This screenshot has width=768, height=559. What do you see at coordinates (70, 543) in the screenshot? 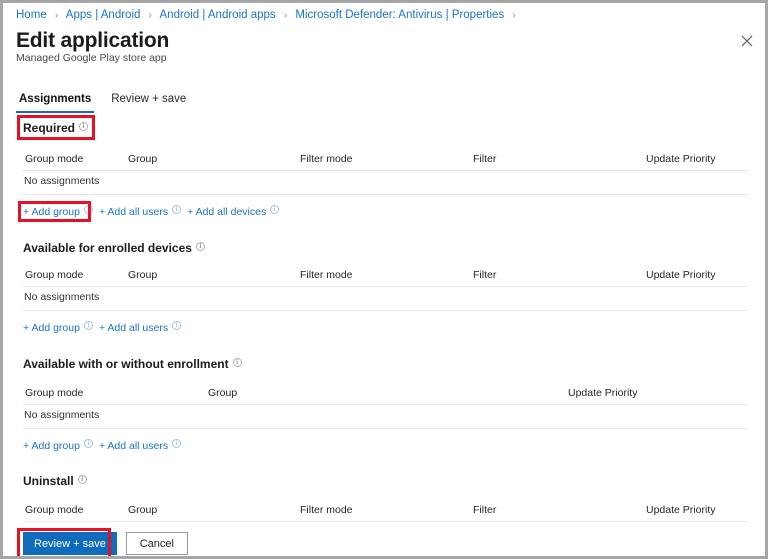
I see `review-save-button: Review + save` at bounding box center [70, 543].